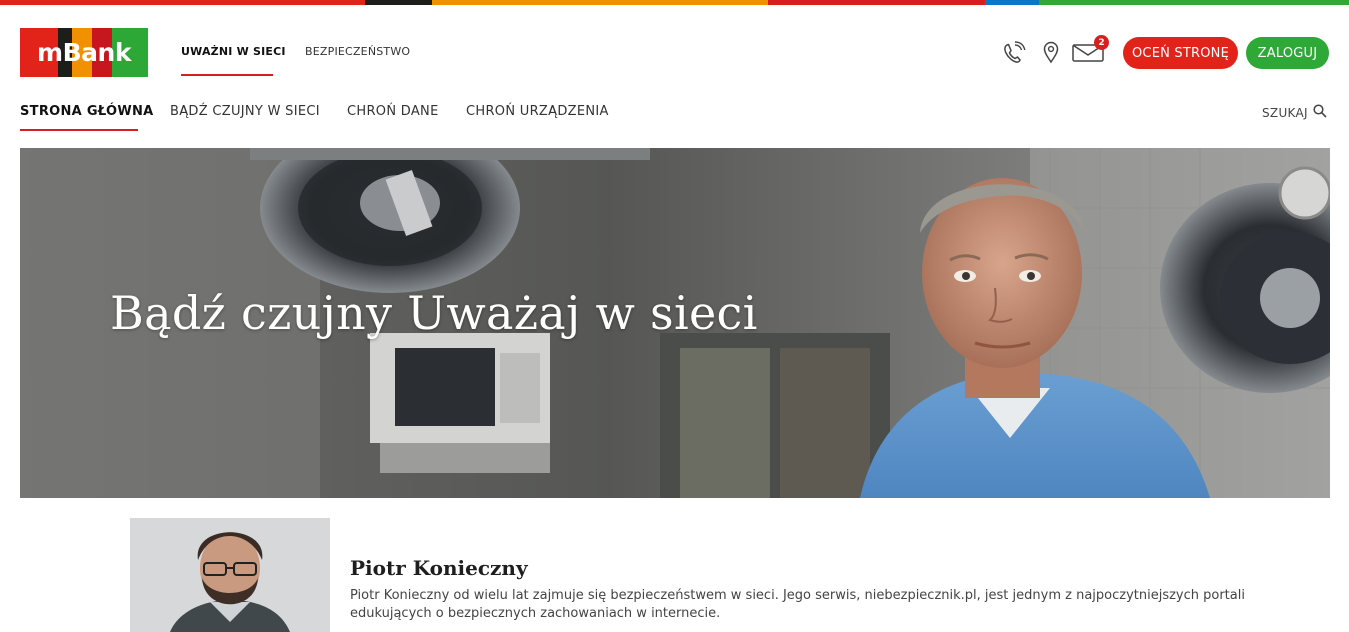 This screenshot has width=1349, height=632. What do you see at coordinates (439, 568) in the screenshot?
I see `author-name: Piotr Konieczny` at bounding box center [439, 568].